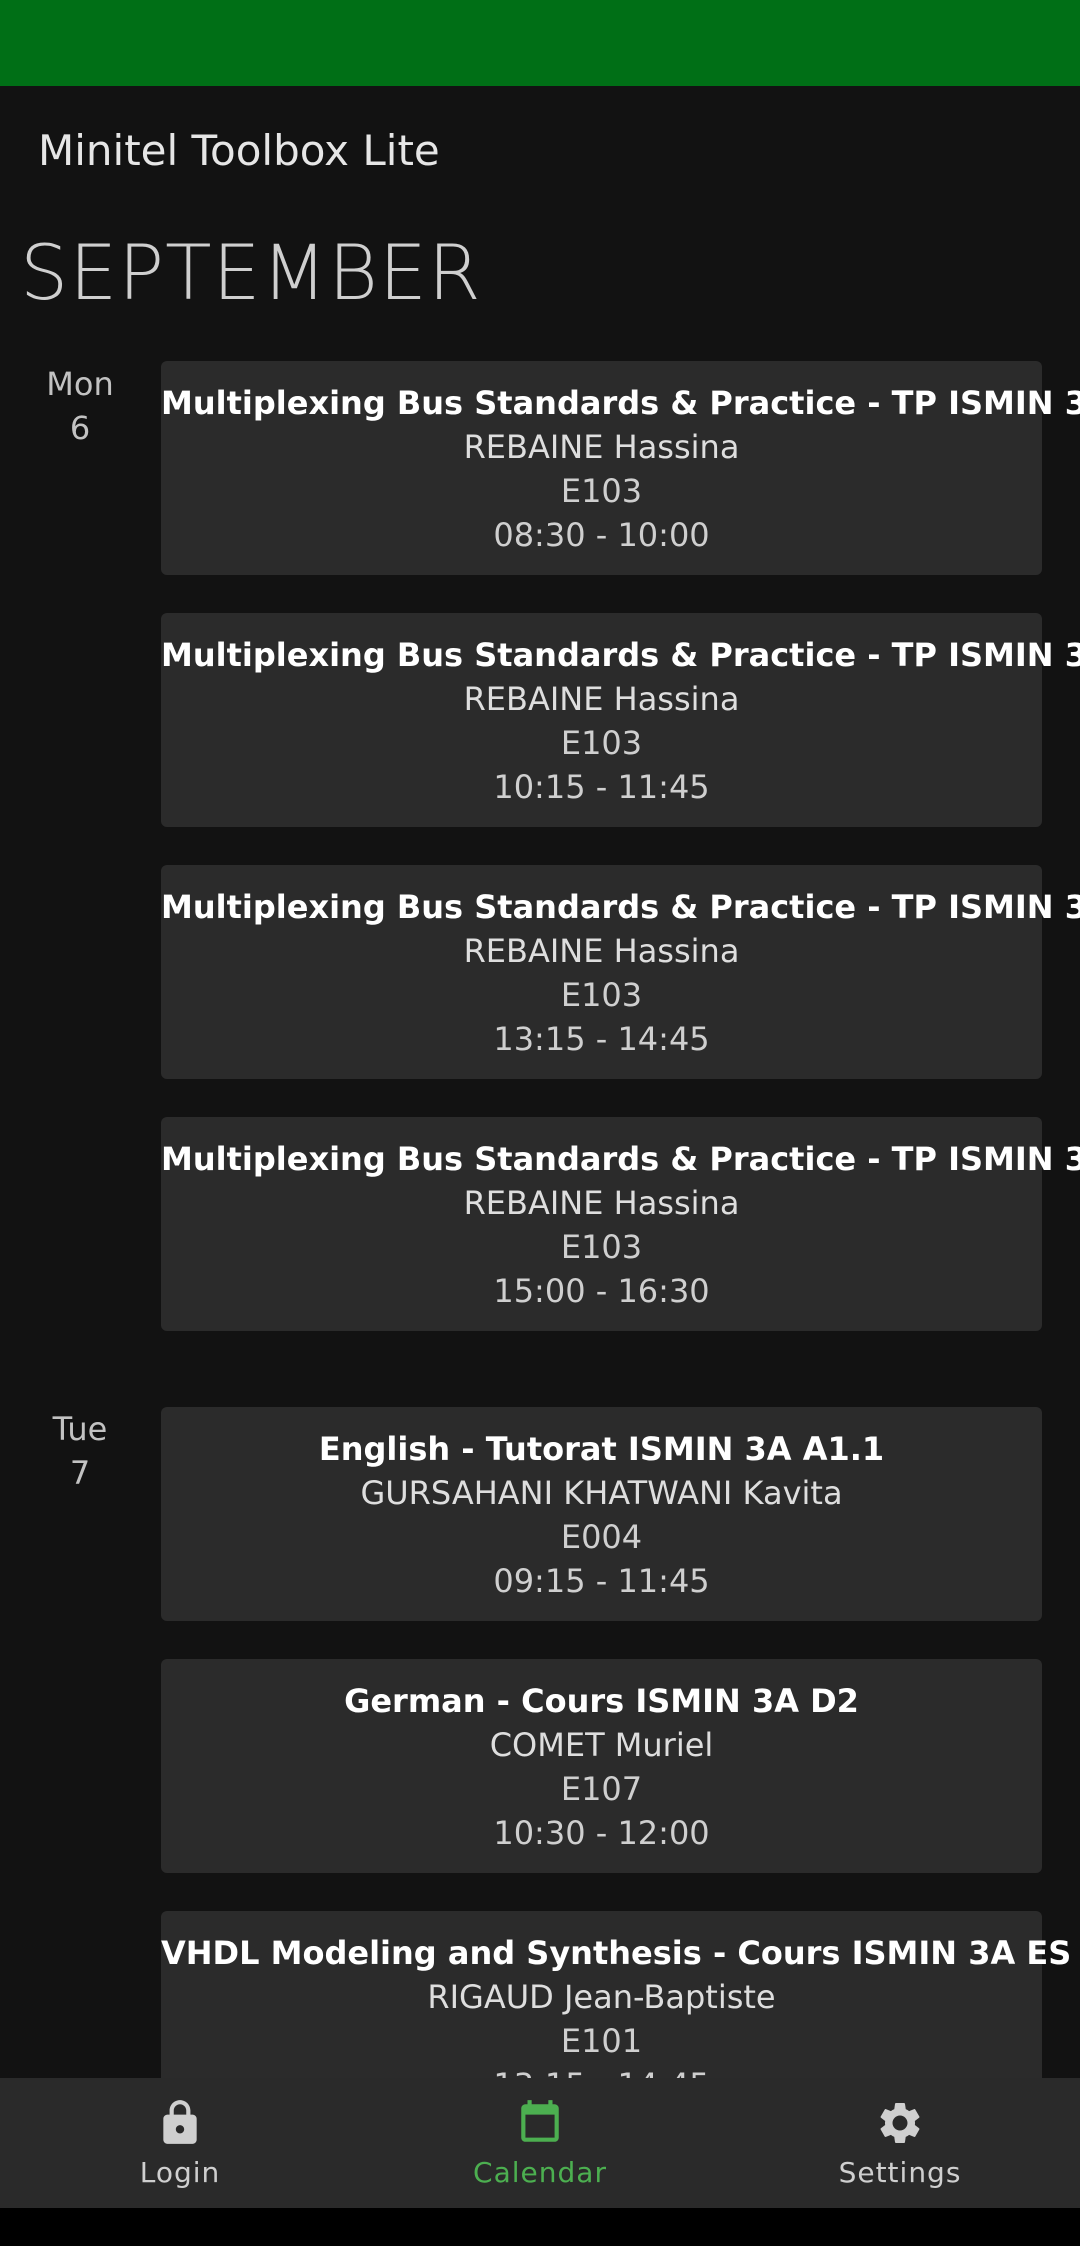  I want to click on event-time: 15:00 - 16:30, so click(601, 1291).